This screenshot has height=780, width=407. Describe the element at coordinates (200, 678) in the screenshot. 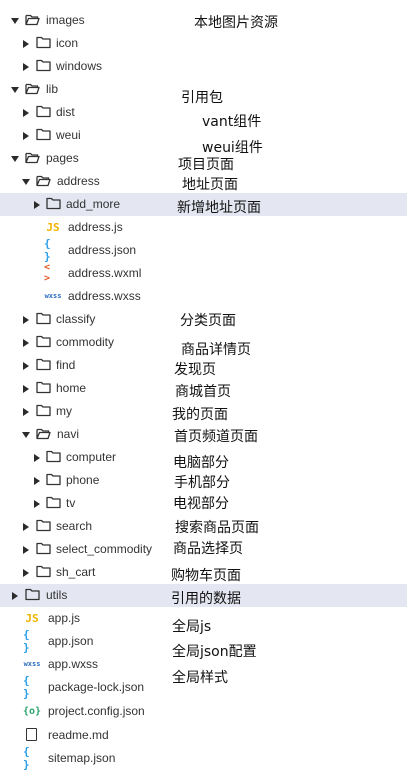

I see `annotation-app-wxss: 全局样式` at that location.